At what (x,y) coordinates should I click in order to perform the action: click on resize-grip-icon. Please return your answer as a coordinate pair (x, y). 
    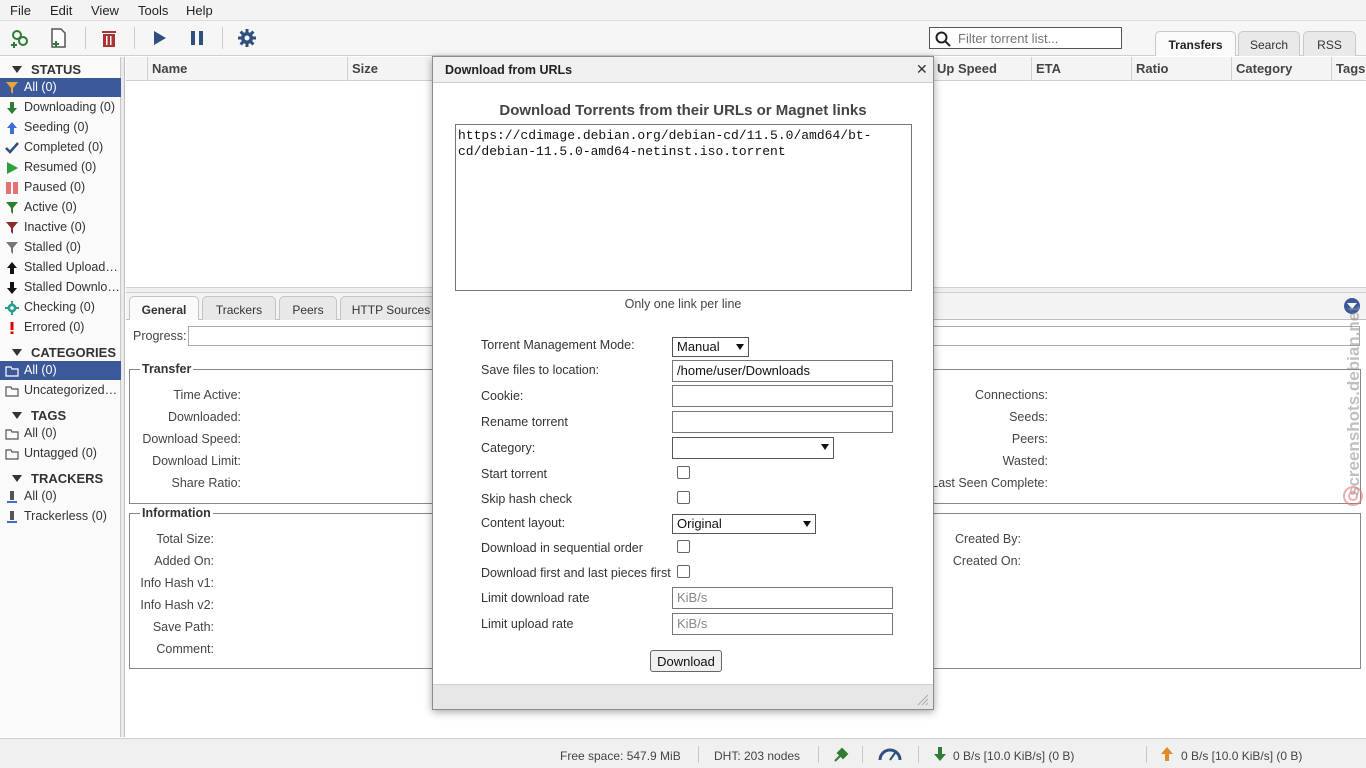
    Looking at the image, I should click on (923, 700).